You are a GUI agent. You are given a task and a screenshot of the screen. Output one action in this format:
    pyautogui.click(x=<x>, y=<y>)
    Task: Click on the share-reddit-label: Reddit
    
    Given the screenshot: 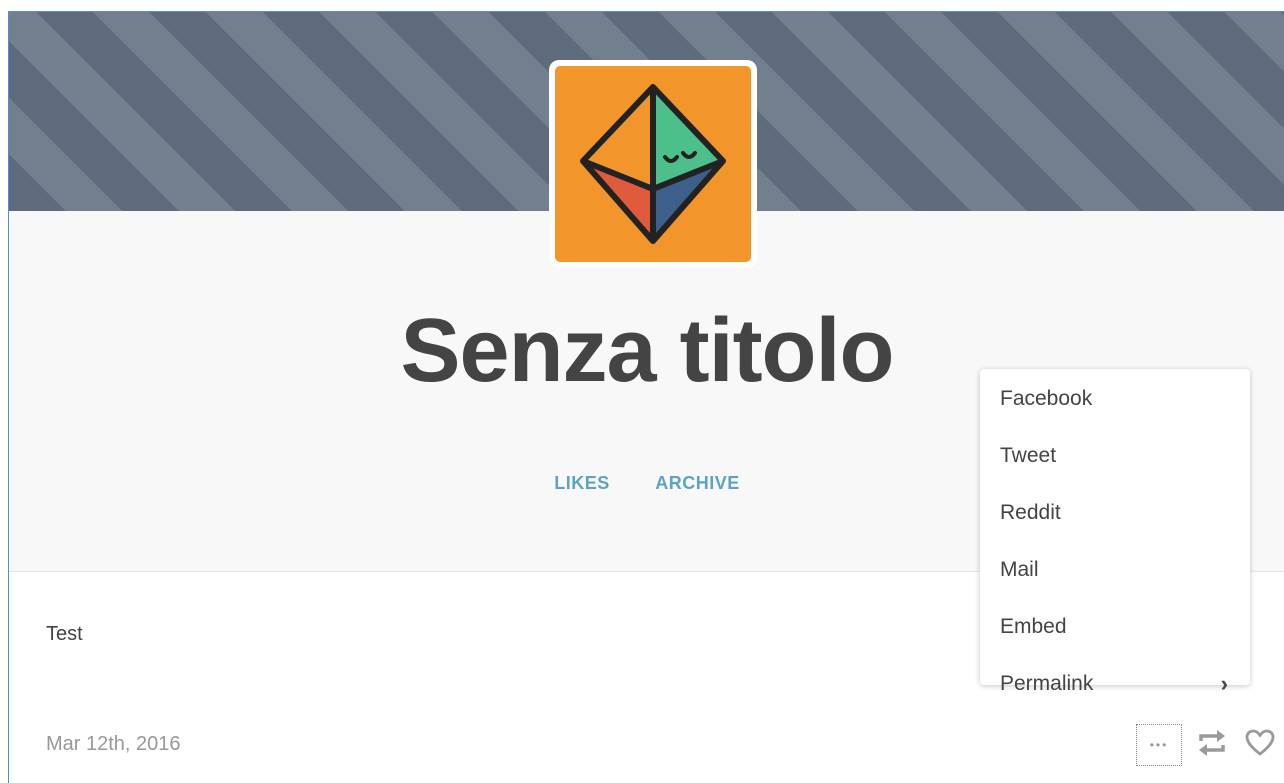 What is the action you would take?
    pyautogui.click(x=1030, y=512)
    